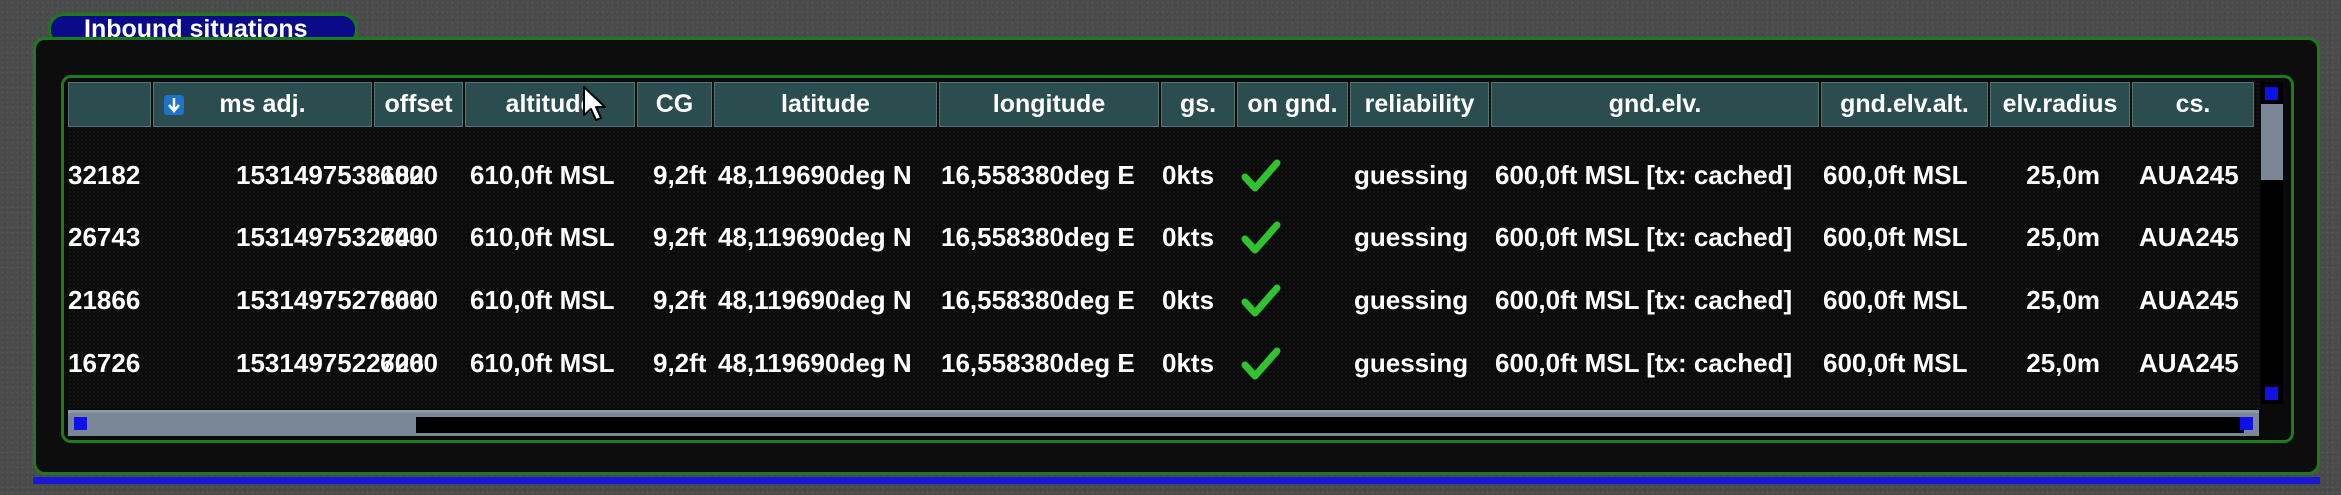  What do you see at coordinates (2193, 104) in the screenshot?
I see `column-header-cs: cs.` at bounding box center [2193, 104].